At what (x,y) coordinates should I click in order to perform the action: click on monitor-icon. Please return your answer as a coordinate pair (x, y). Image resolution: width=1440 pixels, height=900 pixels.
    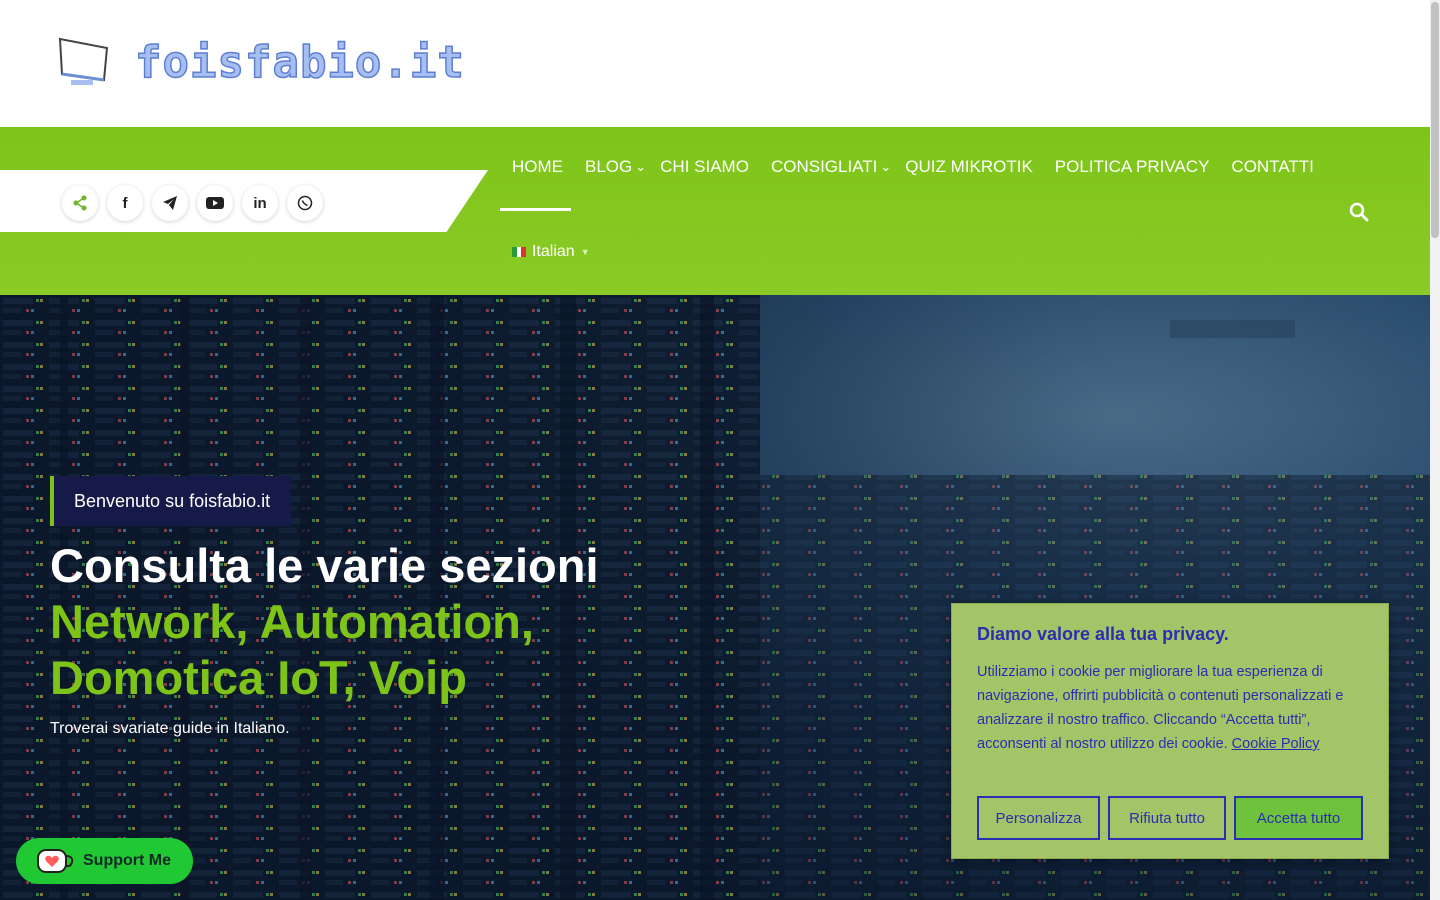
    Looking at the image, I should click on (83, 61).